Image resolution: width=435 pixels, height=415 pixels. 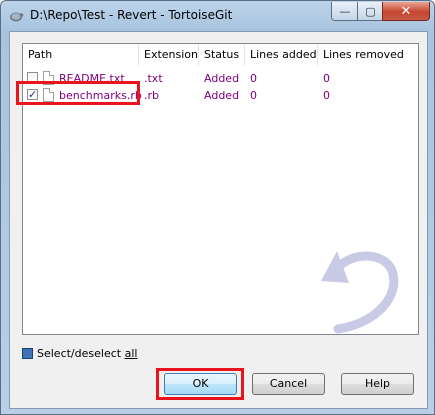 What do you see at coordinates (81, 55) in the screenshot?
I see `column-header-path: Path` at bounding box center [81, 55].